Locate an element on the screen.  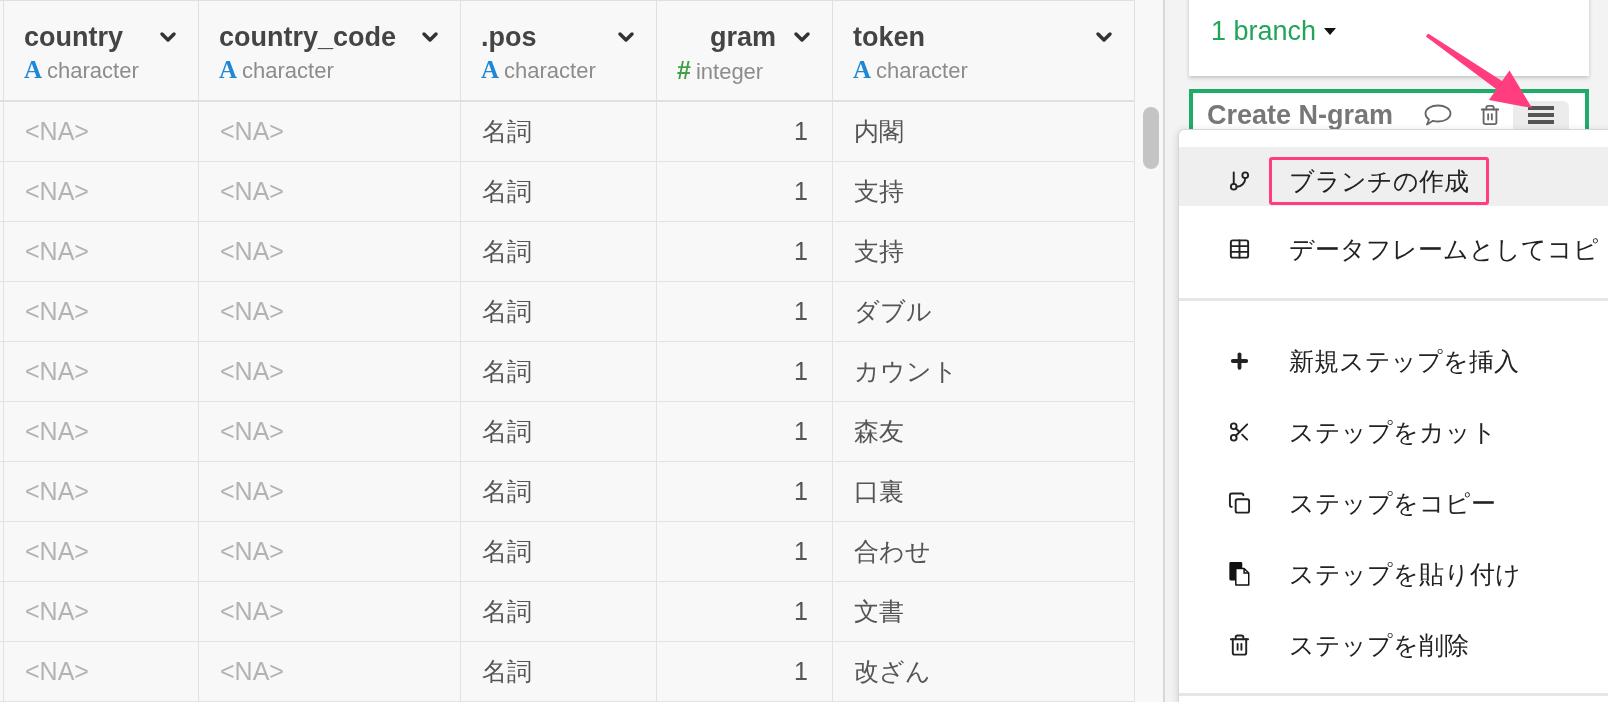
menu-icon is located at coordinates (1541, 115).